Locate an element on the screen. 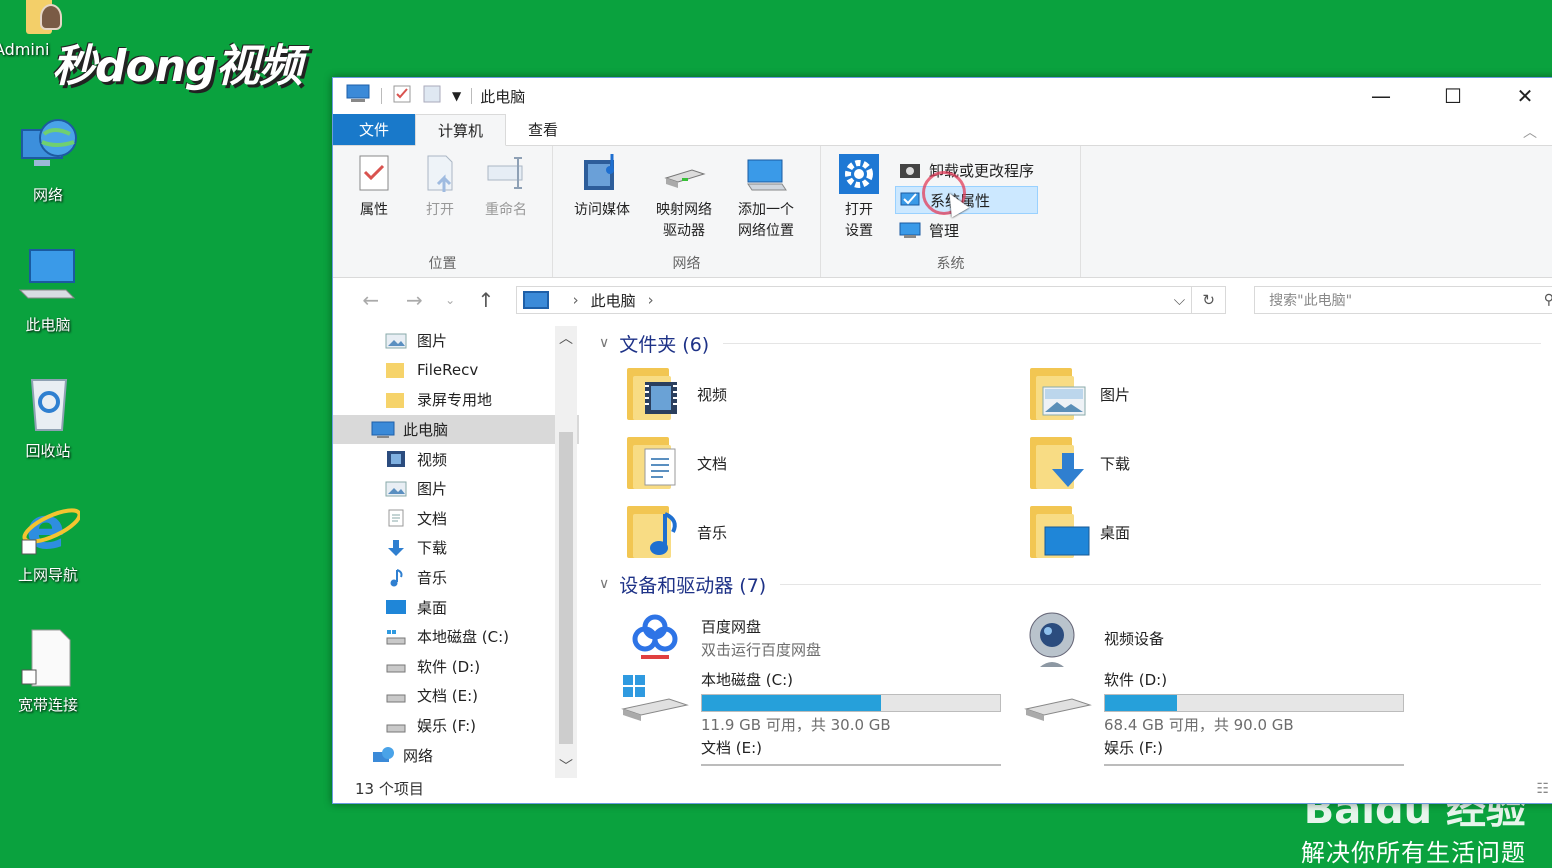 Image resolution: width=1552 pixels, height=868 pixels. properties-quick-icon is located at coordinates (402, 96).